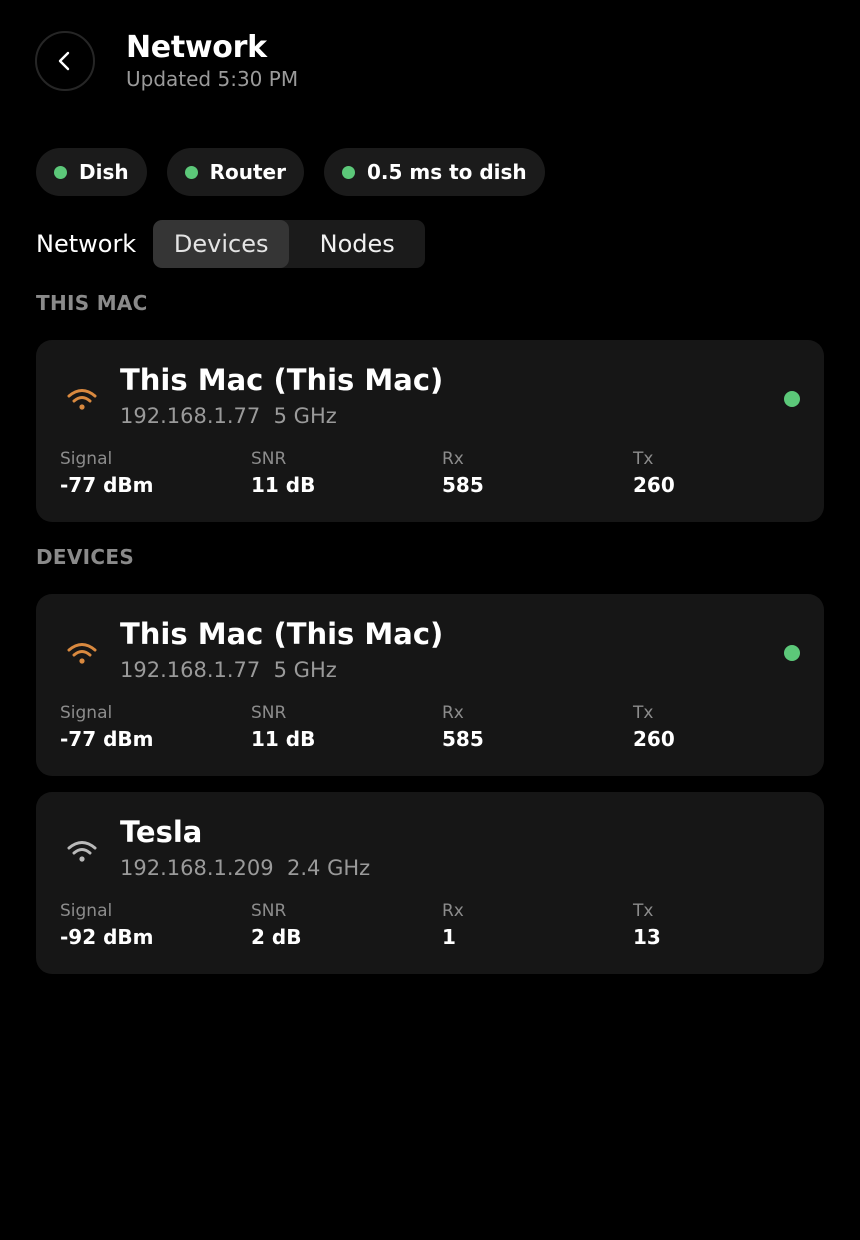  Describe the element at coordinates (357, 244) in the screenshot. I see `tab-nodes: Nodes` at that location.